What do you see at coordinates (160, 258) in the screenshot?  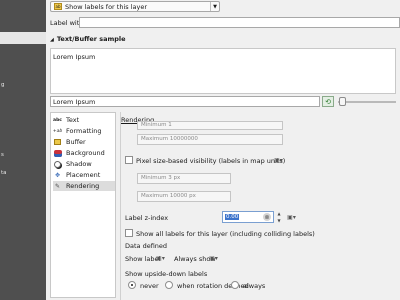 I see `show-label-override-icon: ▣▾` at bounding box center [160, 258].